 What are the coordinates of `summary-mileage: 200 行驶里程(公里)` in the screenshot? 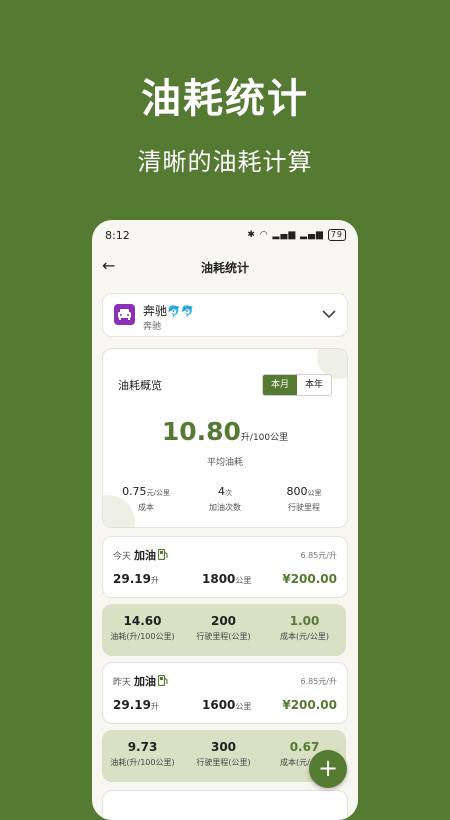 It's located at (223, 627).